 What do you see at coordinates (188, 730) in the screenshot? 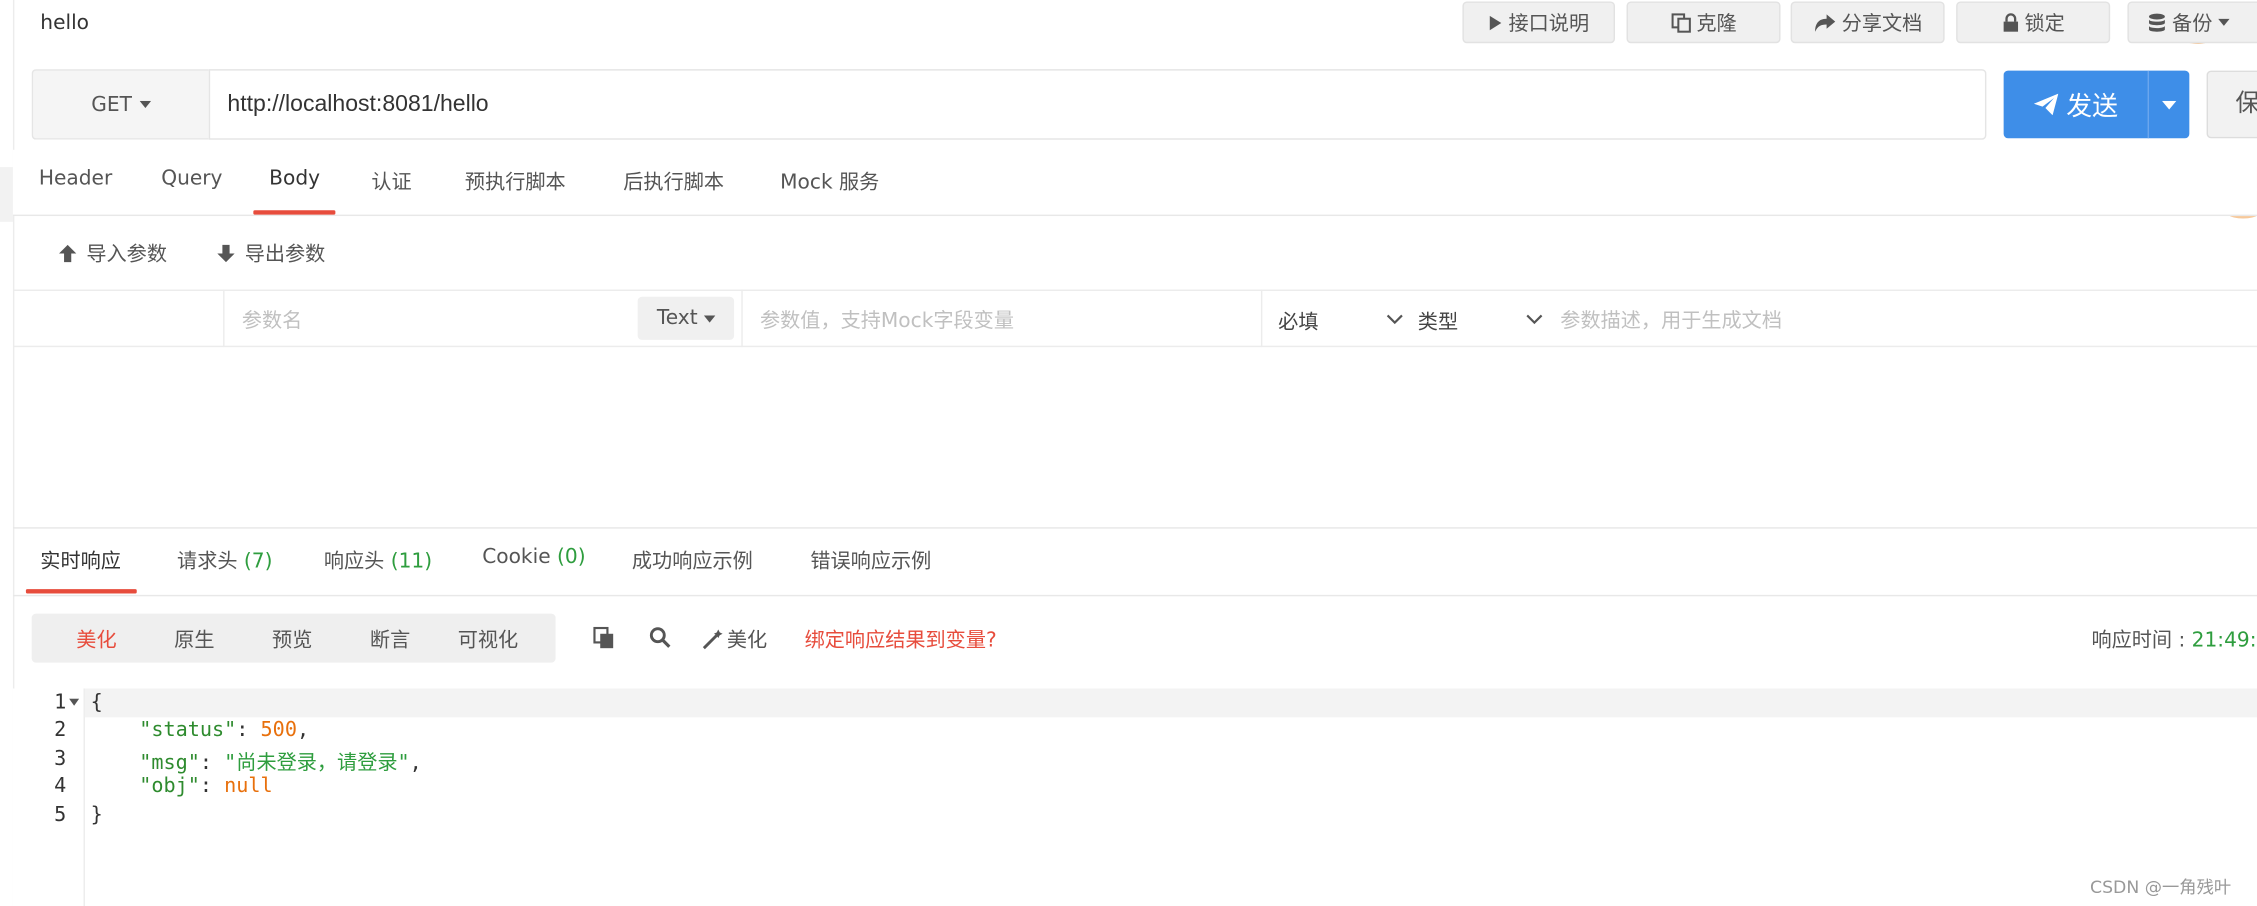
I see `json-key: "status"` at bounding box center [188, 730].